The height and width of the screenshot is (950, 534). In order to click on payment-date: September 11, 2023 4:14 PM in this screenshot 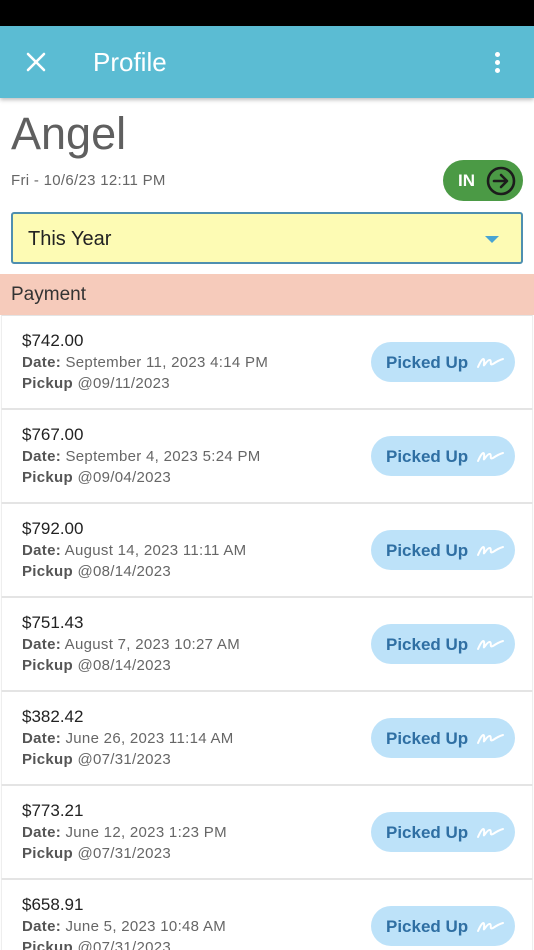, I will do `click(167, 362)`.